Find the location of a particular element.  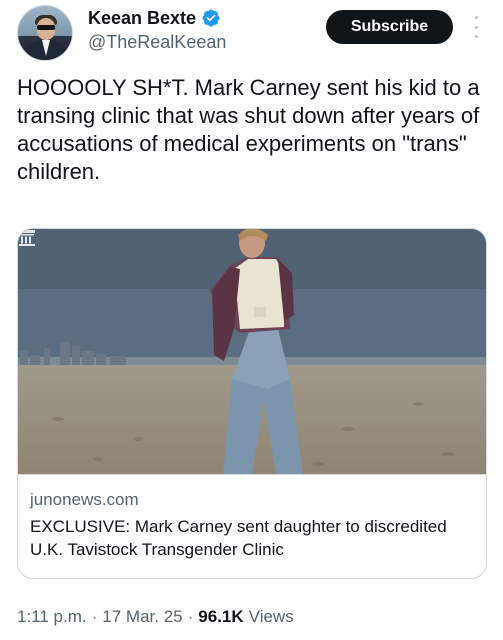

card-domain: junonews.com is located at coordinates (84, 499).